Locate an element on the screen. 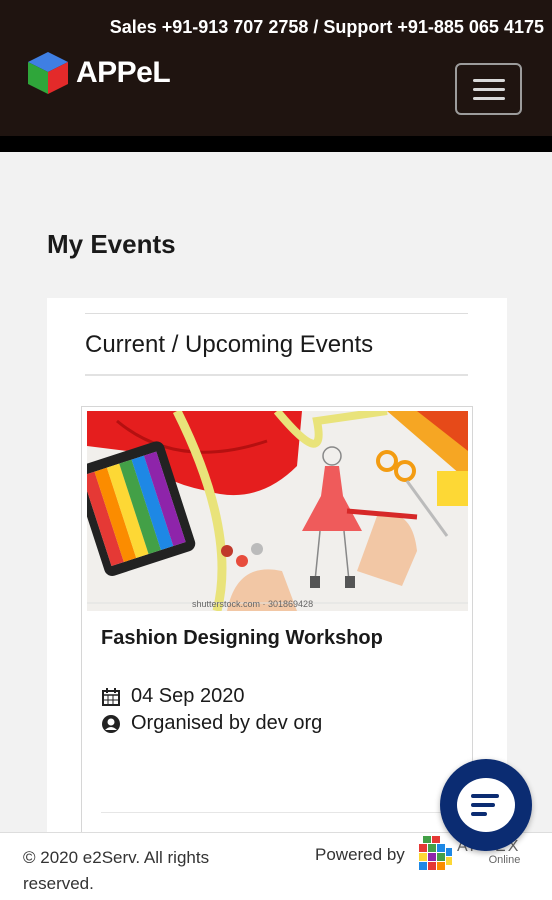  chat-button is located at coordinates (486, 805).